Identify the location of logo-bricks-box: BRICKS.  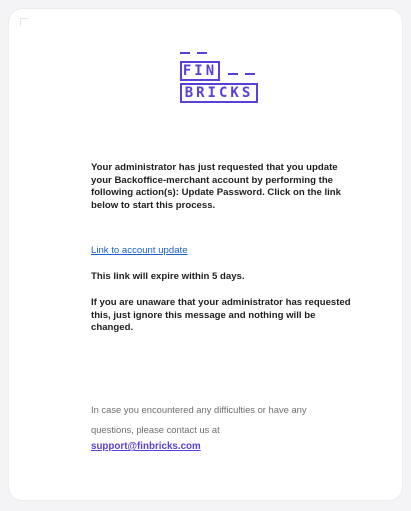
(219, 93).